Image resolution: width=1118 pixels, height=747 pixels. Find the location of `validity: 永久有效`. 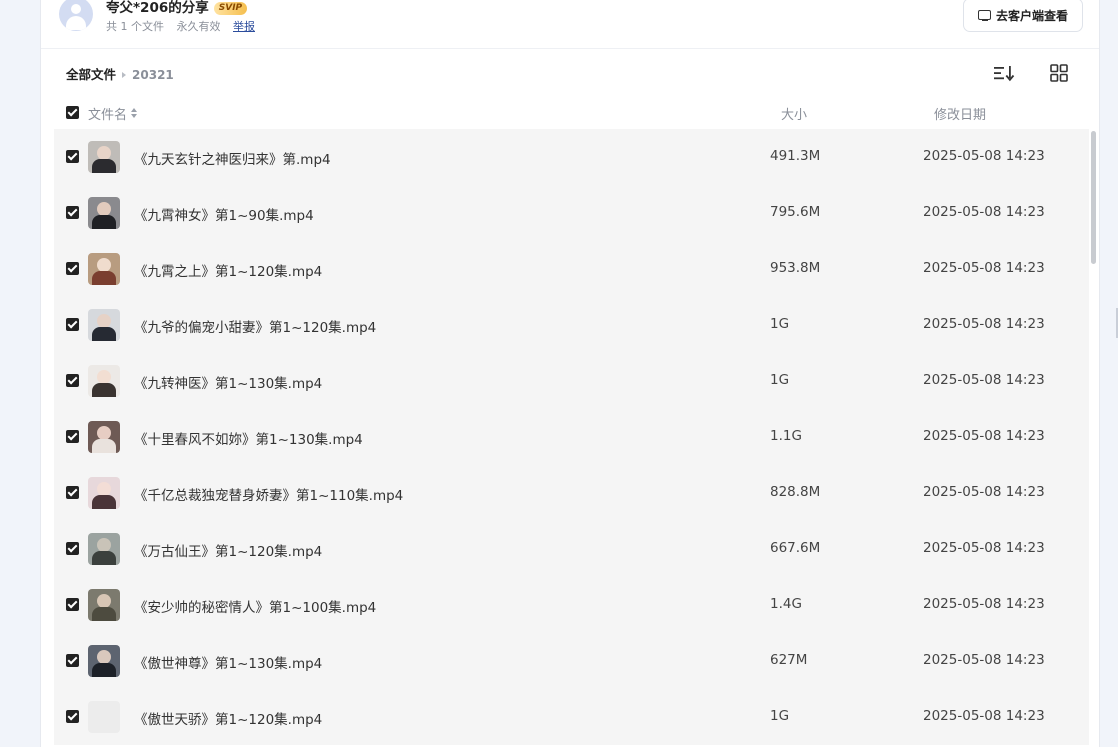

validity: 永久有效 is located at coordinates (198, 26).